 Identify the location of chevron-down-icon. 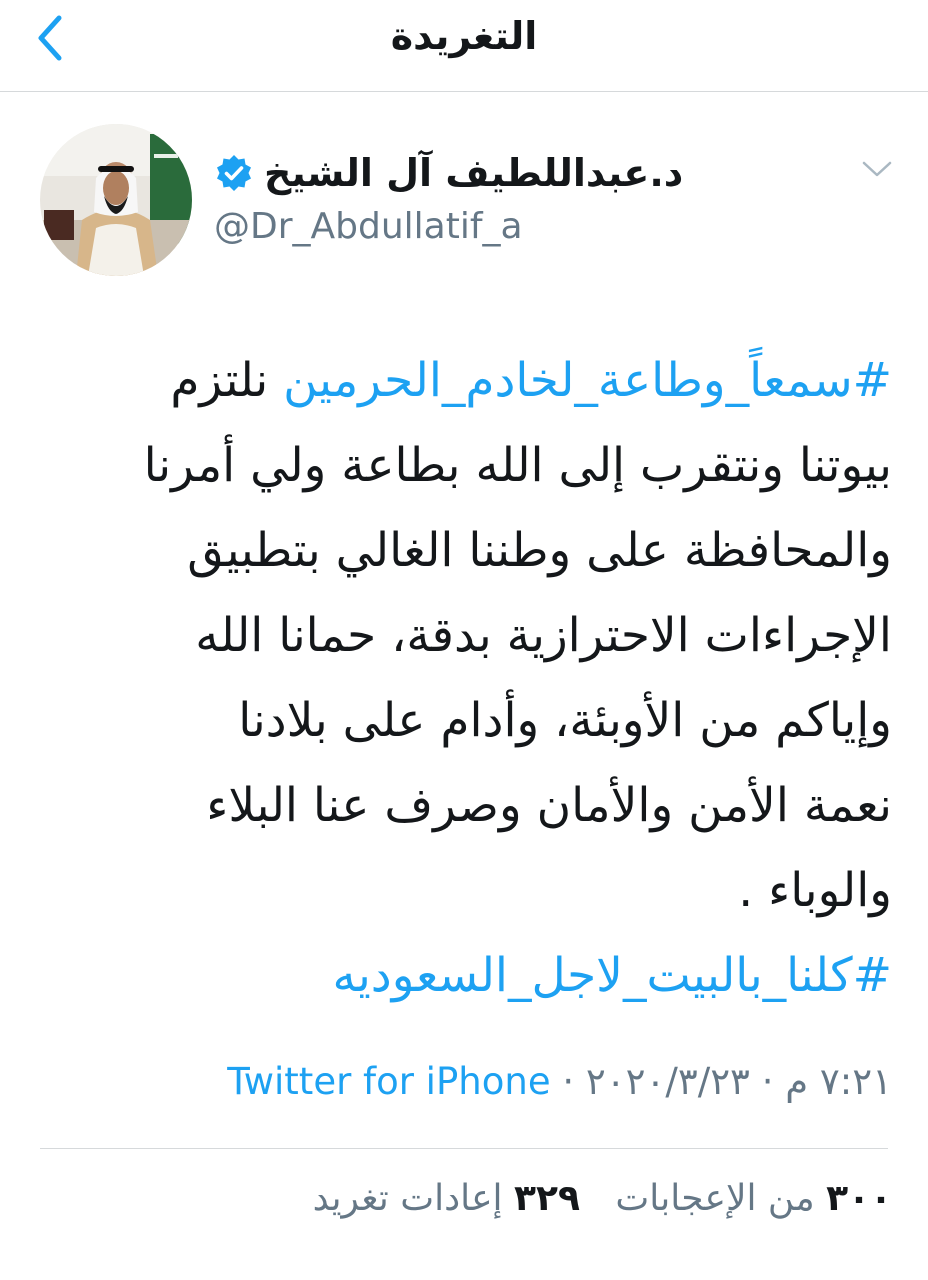
(877, 169).